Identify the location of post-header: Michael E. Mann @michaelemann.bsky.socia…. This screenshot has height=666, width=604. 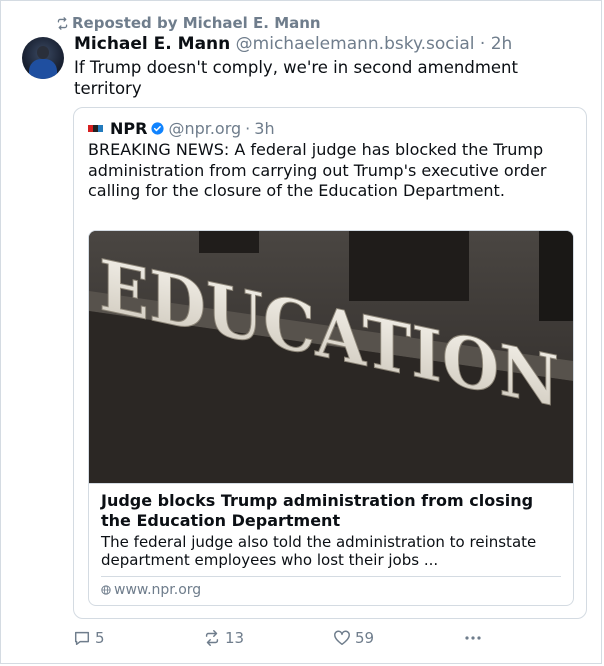
(293, 44).